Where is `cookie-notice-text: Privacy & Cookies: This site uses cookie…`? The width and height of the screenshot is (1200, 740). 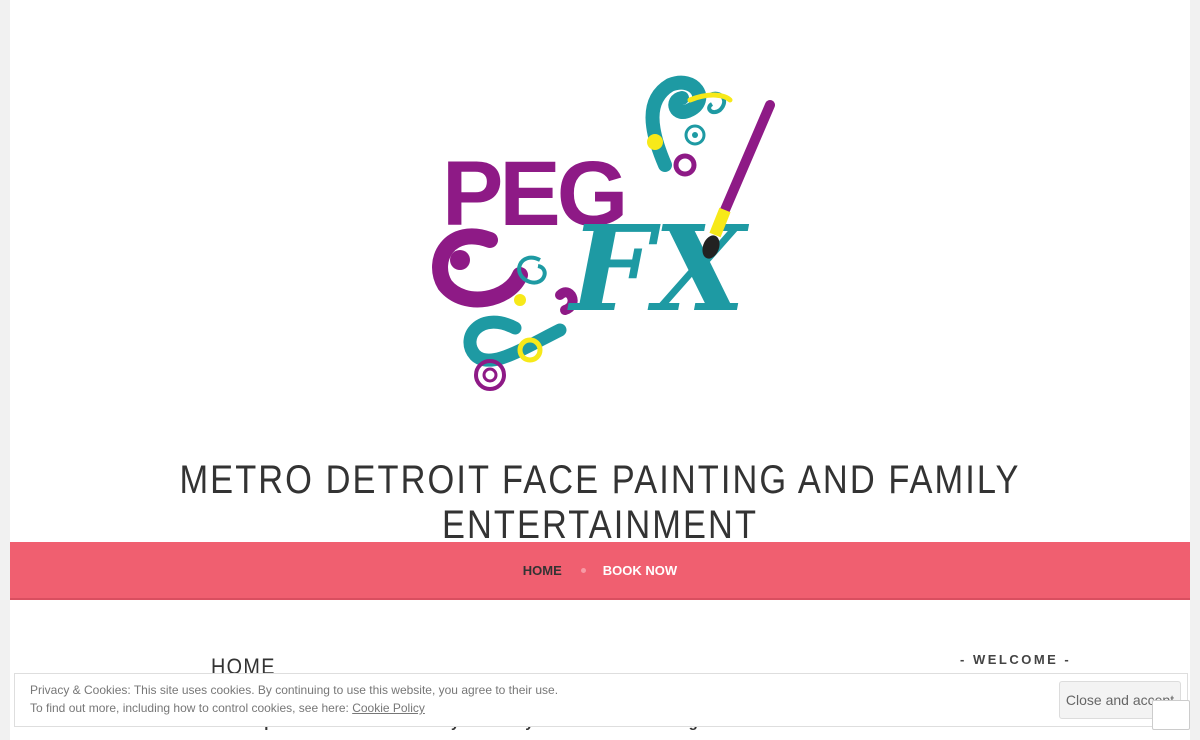
cookie-notice-text: Privacy & Cookies: This site uses cookie… is located at coordinates (294, 690).